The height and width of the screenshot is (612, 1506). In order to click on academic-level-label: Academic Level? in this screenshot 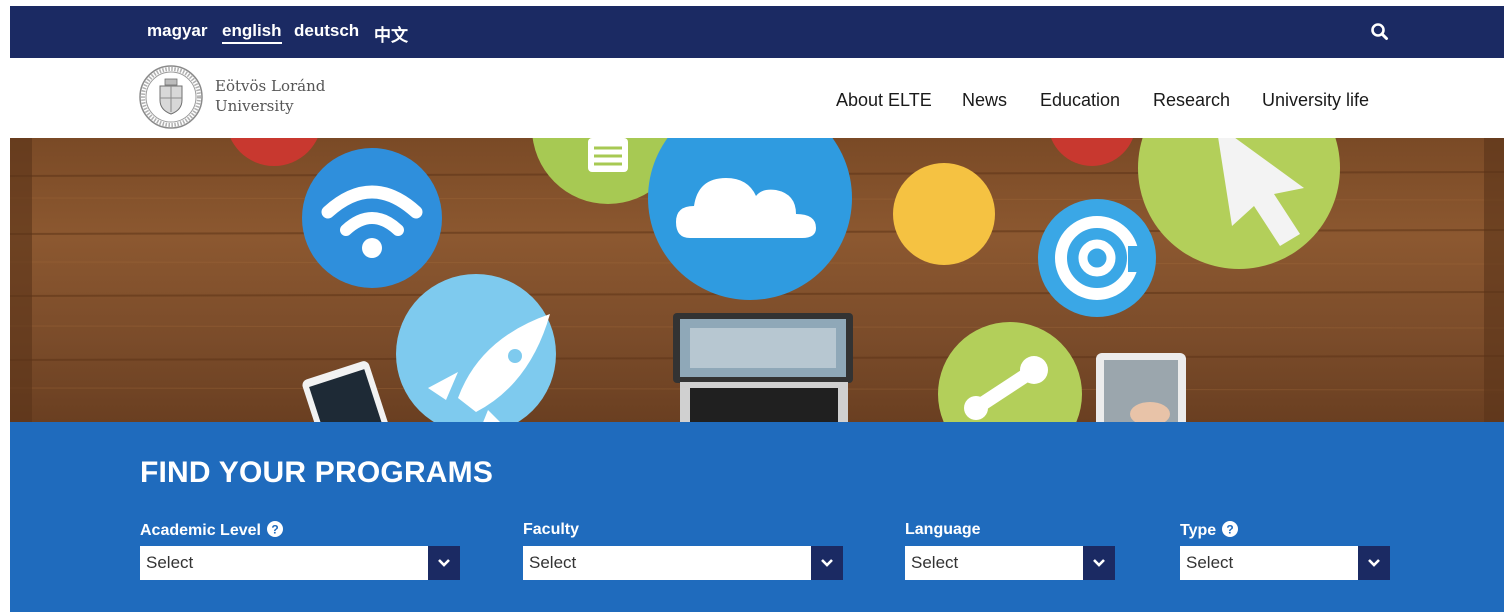, I will do `click(211, 530)`.